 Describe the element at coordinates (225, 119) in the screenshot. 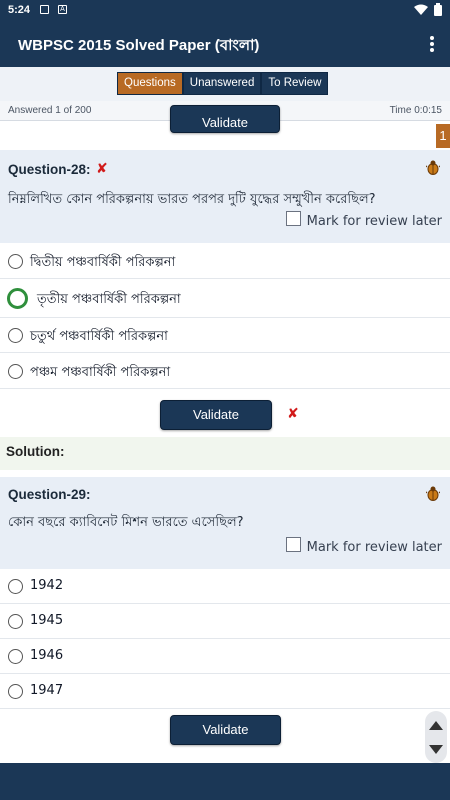

I see `previous-validate-button: Validate` at that location.